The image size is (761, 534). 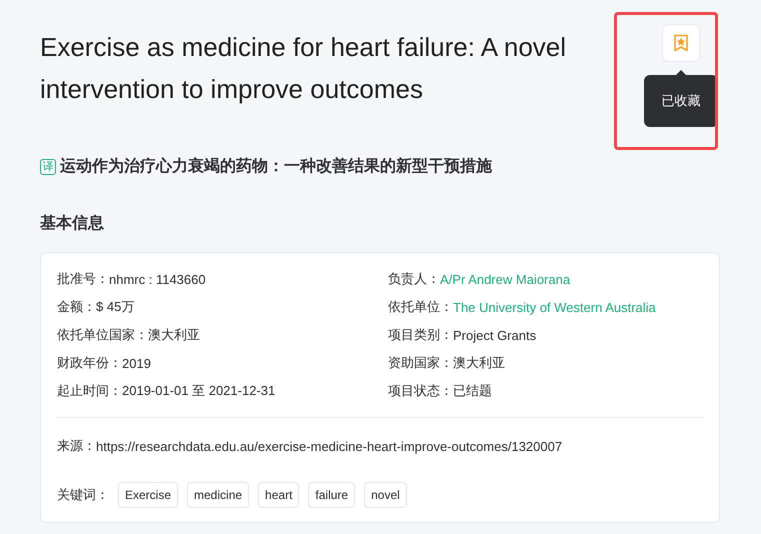 What do you see at coordinates (385, 495) in the screenshot?
I see `keyword-tag: novel` at bounding box center [385, 495].